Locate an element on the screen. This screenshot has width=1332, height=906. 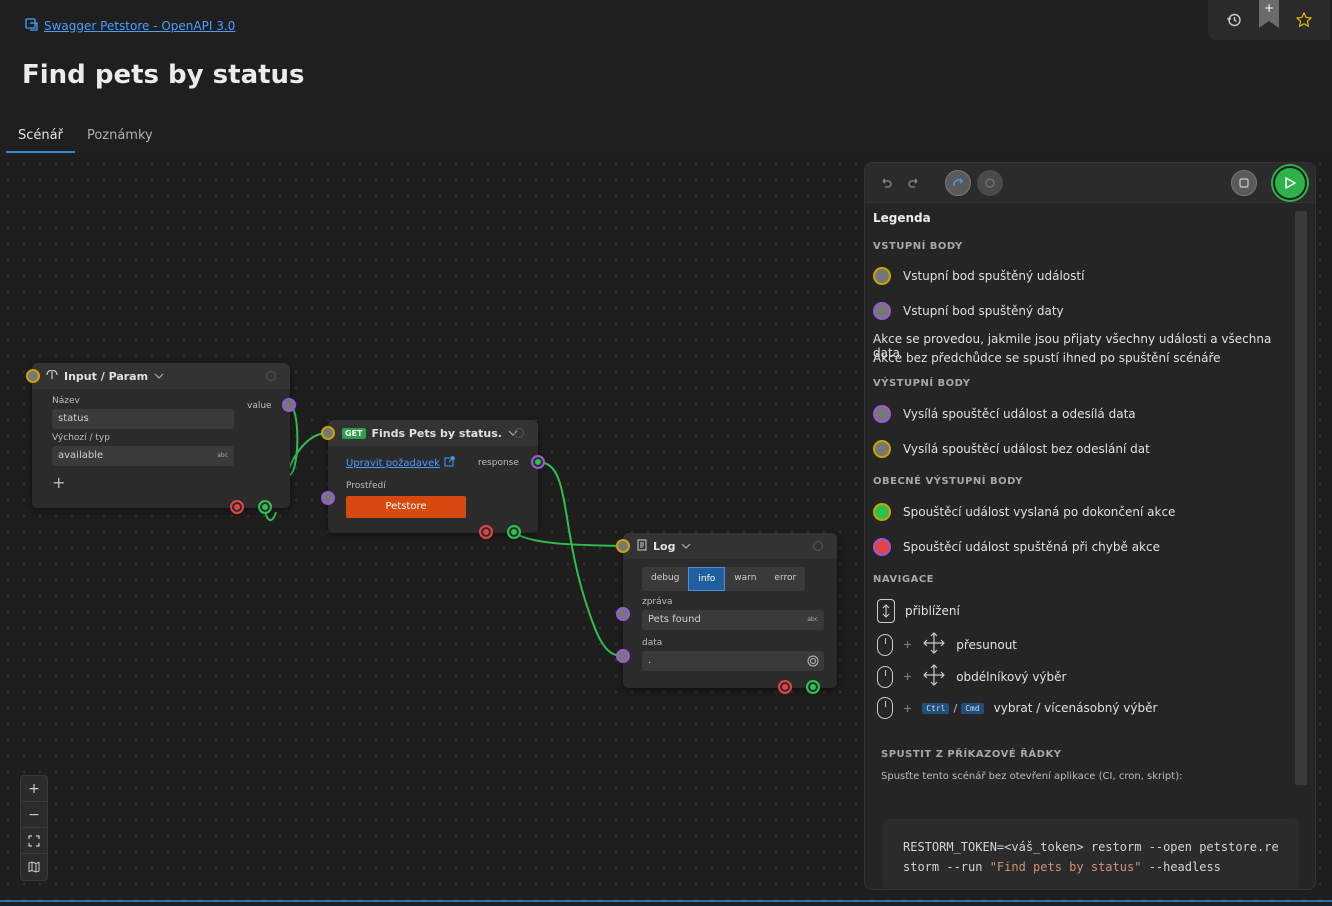
legend-title: Legenda is located at coordinates (902, 218).